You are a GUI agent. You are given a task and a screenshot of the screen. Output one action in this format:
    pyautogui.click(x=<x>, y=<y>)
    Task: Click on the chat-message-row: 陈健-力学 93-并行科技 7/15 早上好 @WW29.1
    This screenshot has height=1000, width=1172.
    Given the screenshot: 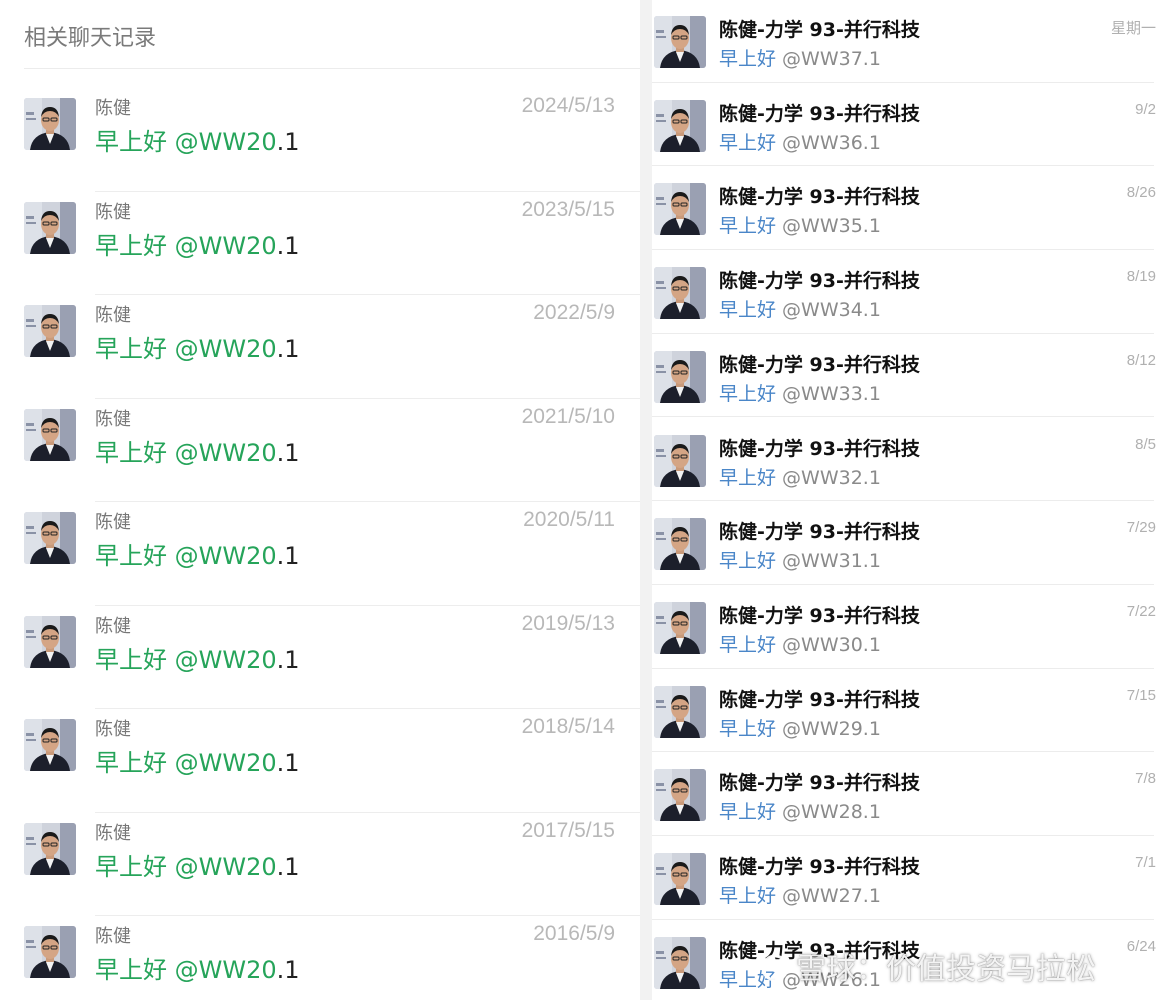 What is the action you would take?
    pyautogui.click(x=912, y=711)
    